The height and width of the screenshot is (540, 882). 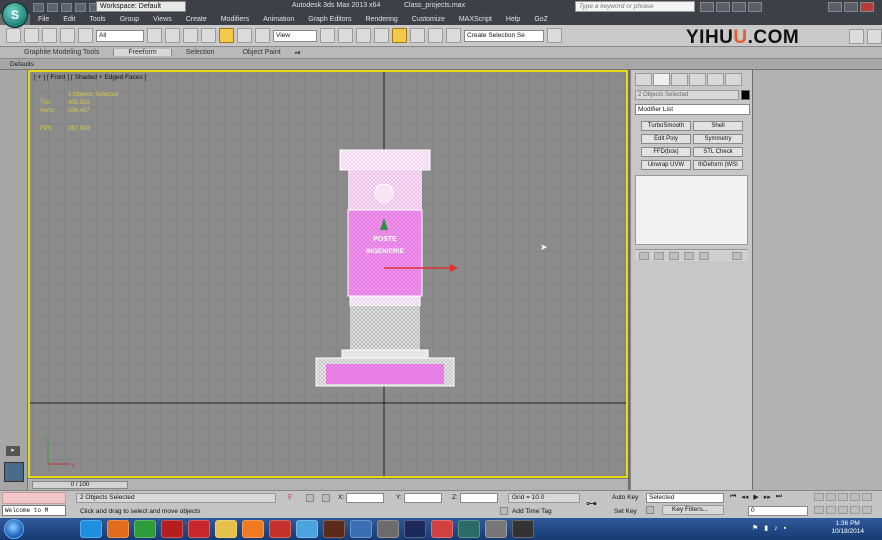 I want to click on photoshop-icon, so click(x=415, y=529).